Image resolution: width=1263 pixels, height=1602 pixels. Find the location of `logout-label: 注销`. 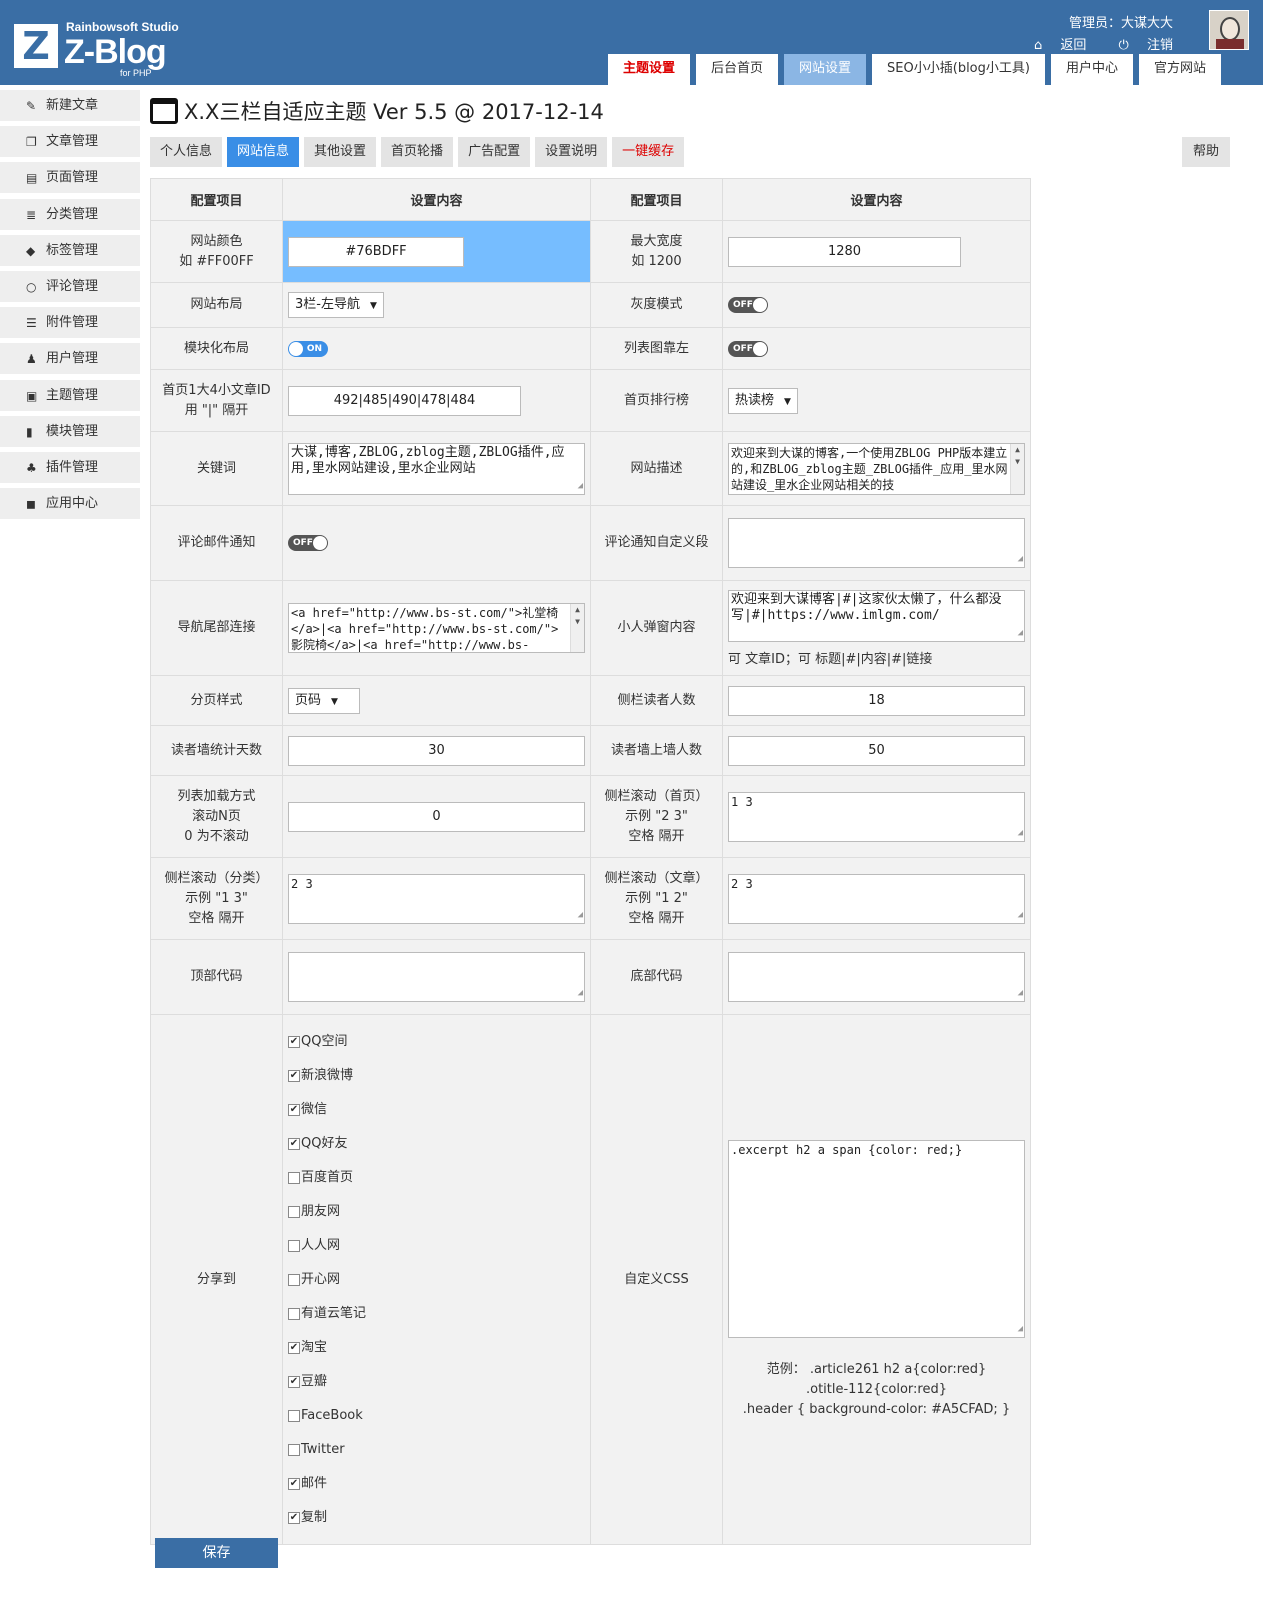

logout-label: 注销 is located at coordinates (1159, 45).